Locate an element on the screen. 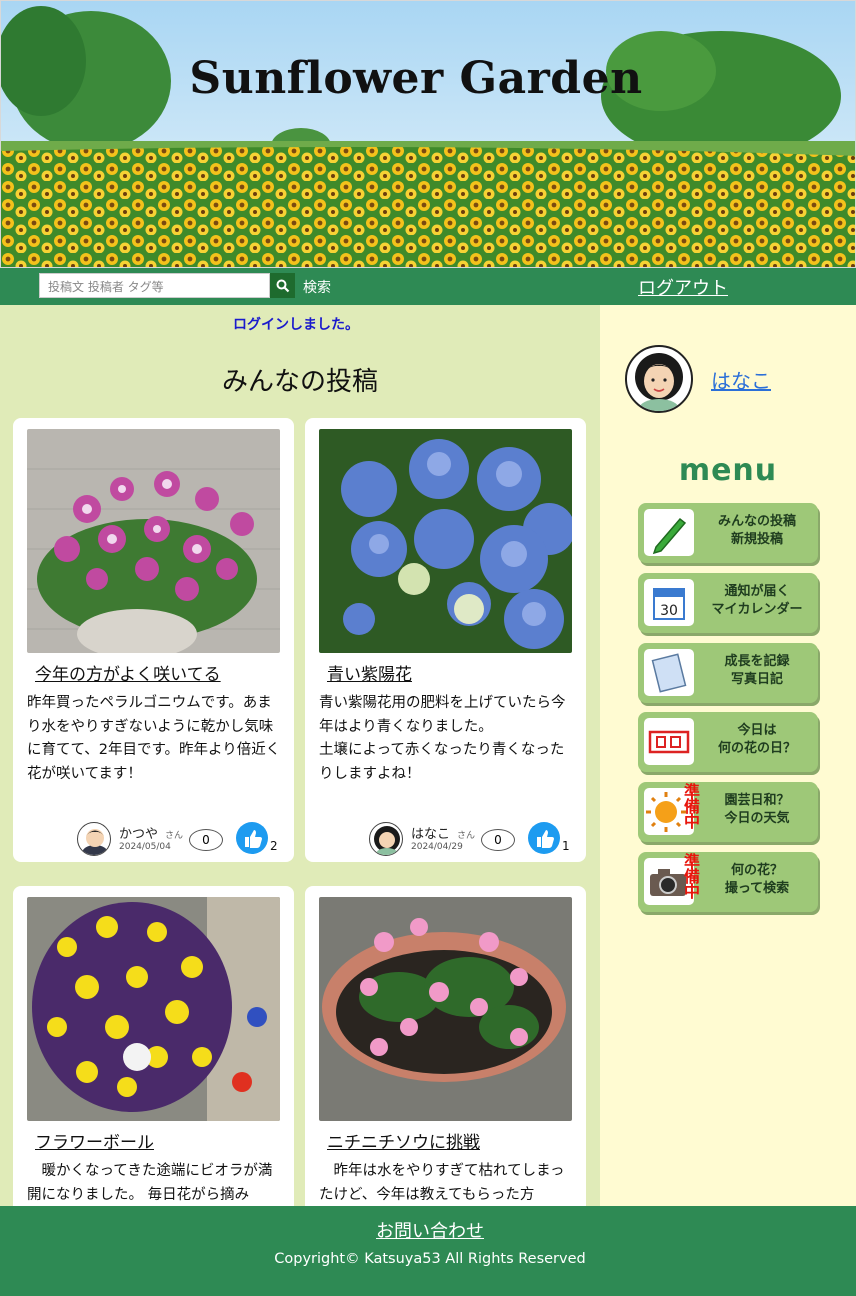  menu-title: menu is located at coordinates (728, 470).